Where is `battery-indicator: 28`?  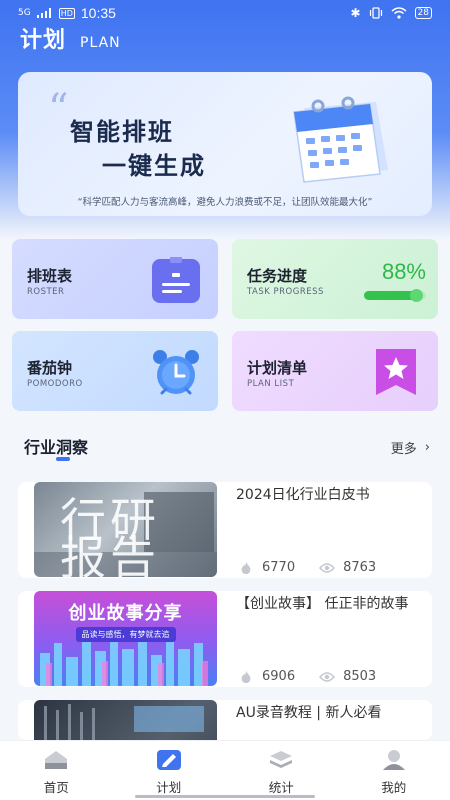 battery-indicator: 28 is located at coordinates (423, 13).